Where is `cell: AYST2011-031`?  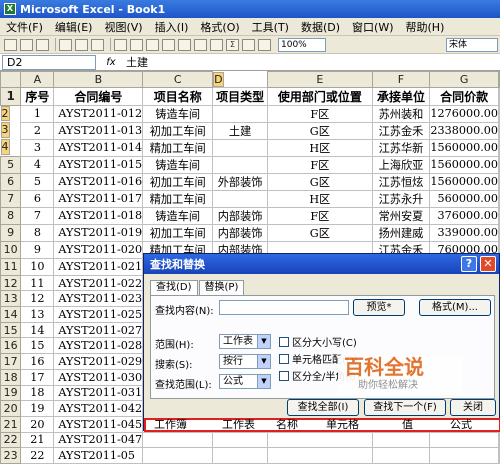 cell: AYST2011-031 is located at coordinates (98, 393).